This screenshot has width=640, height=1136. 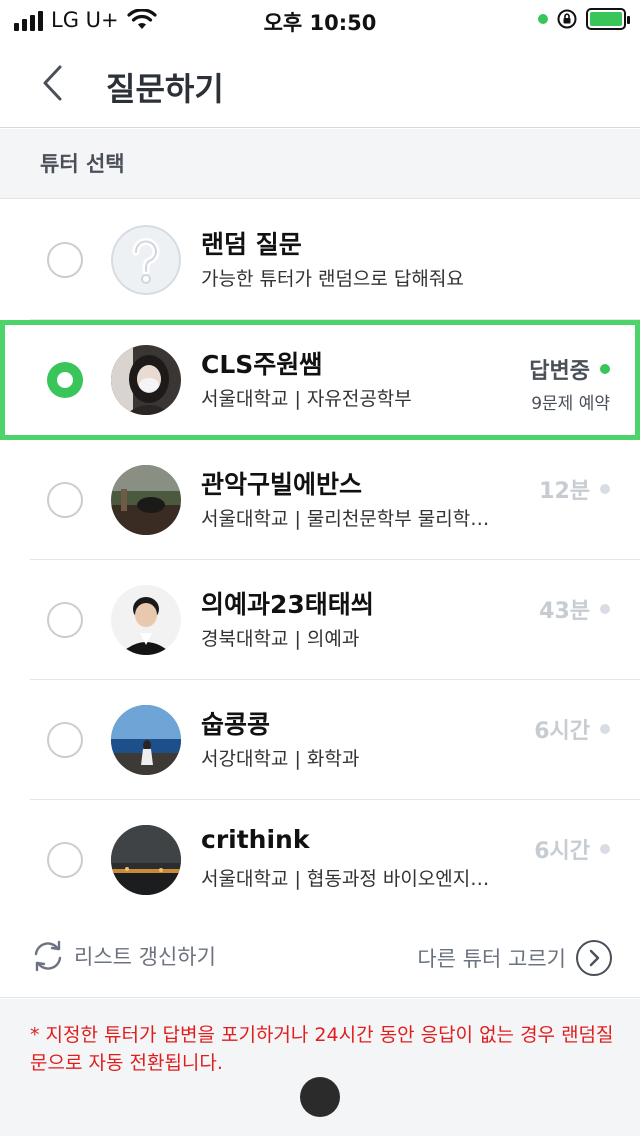 I want to click on assistive-touch-button, so click(x=320, y=1097).